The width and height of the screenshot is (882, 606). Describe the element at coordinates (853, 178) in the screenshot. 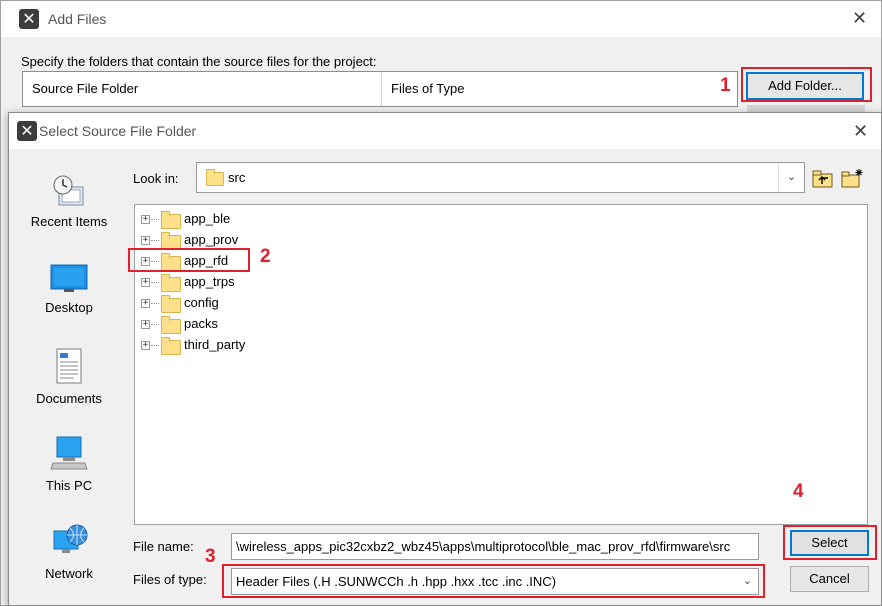

I see `new-folder-icon` at that location.